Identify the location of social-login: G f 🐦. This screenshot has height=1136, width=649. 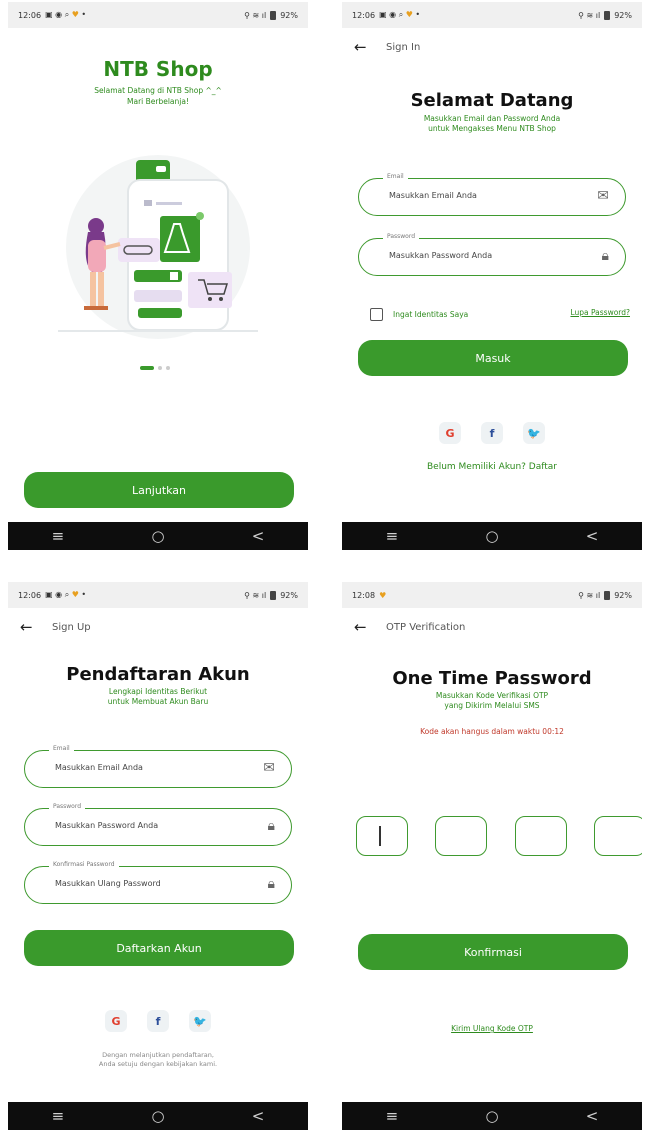
(158, 1021).